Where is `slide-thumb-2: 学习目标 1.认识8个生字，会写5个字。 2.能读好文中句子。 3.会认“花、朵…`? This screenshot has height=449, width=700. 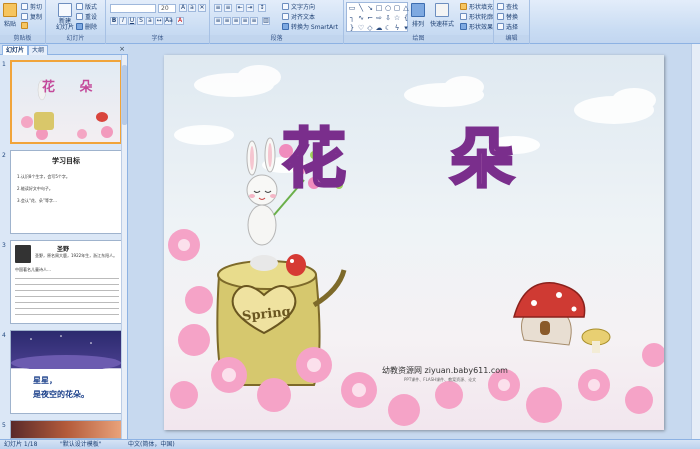 slide-thumb-2: 学习目标 1.认识8个生字，会写5个字。 2.能读好文中句子。 3.会认“花、朵… is located at coordinates (66, 192).